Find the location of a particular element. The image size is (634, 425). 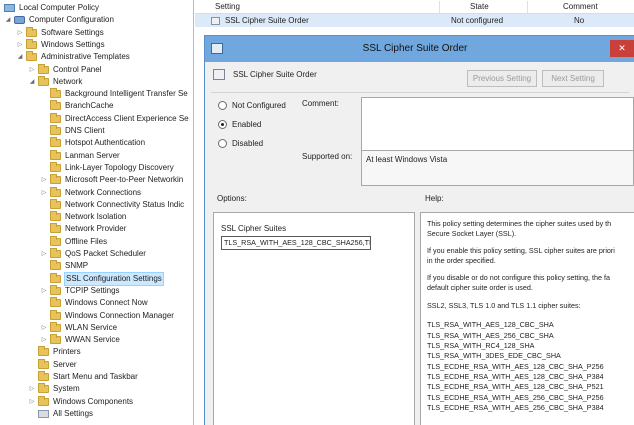

help-text-line: Secure Socket Layer (SSL). is located at coordinates (472, 233).